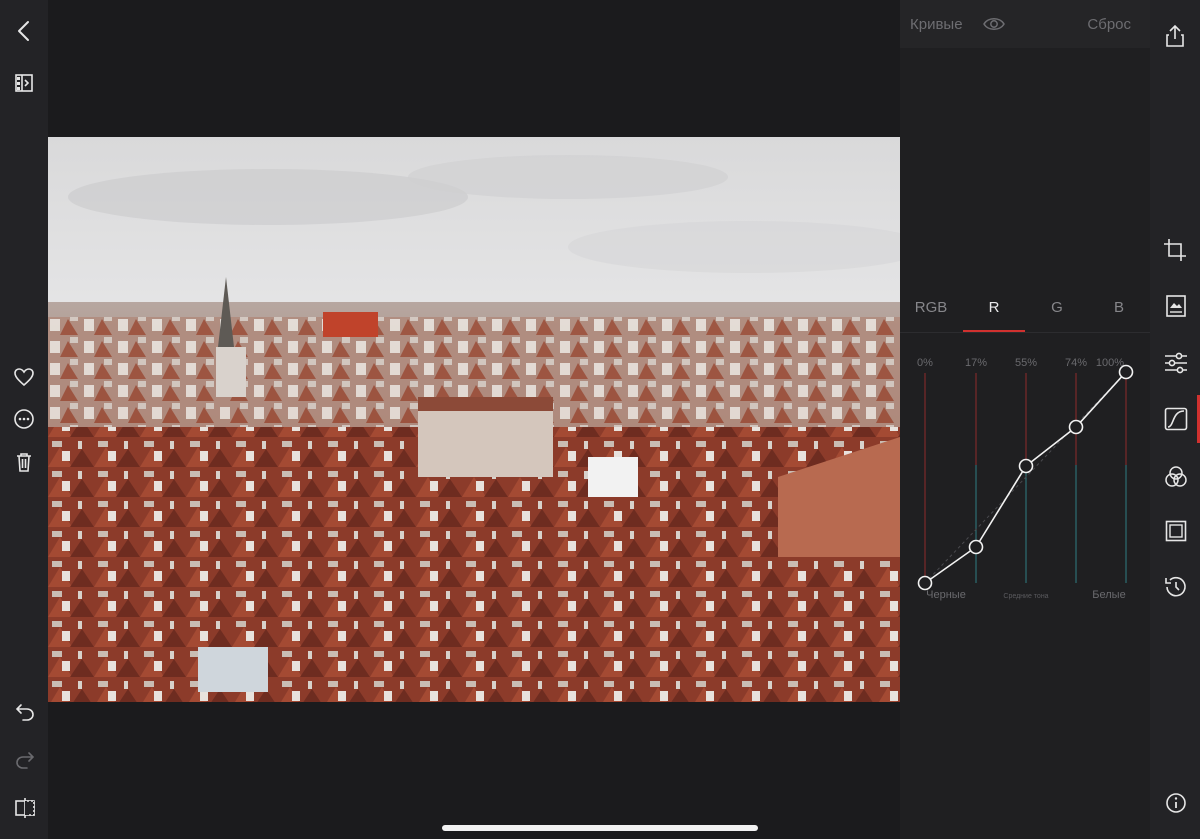 The image size is (1200, 839). Describe the element at coordinates (1109, 24) in the screenshot. I see `reset-button: Сброс` at that location.